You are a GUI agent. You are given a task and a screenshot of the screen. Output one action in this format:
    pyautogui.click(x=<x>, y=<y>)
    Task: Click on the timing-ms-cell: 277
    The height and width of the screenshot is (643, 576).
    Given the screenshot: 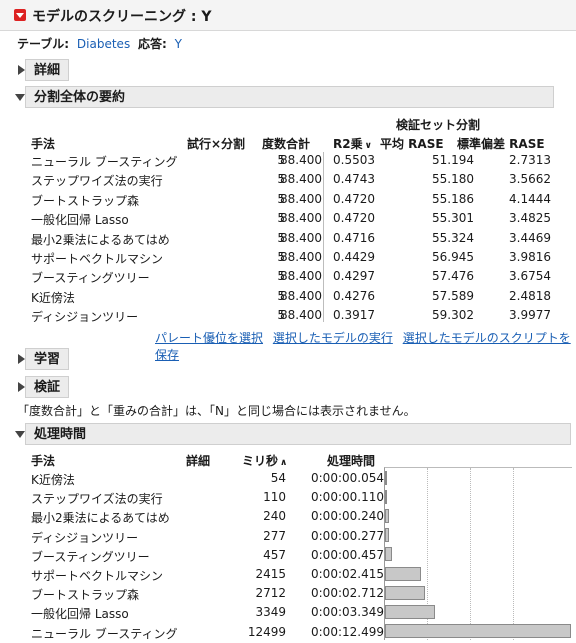 What is the action you would take?
    pyautogui.click(x=274, y=535)
    